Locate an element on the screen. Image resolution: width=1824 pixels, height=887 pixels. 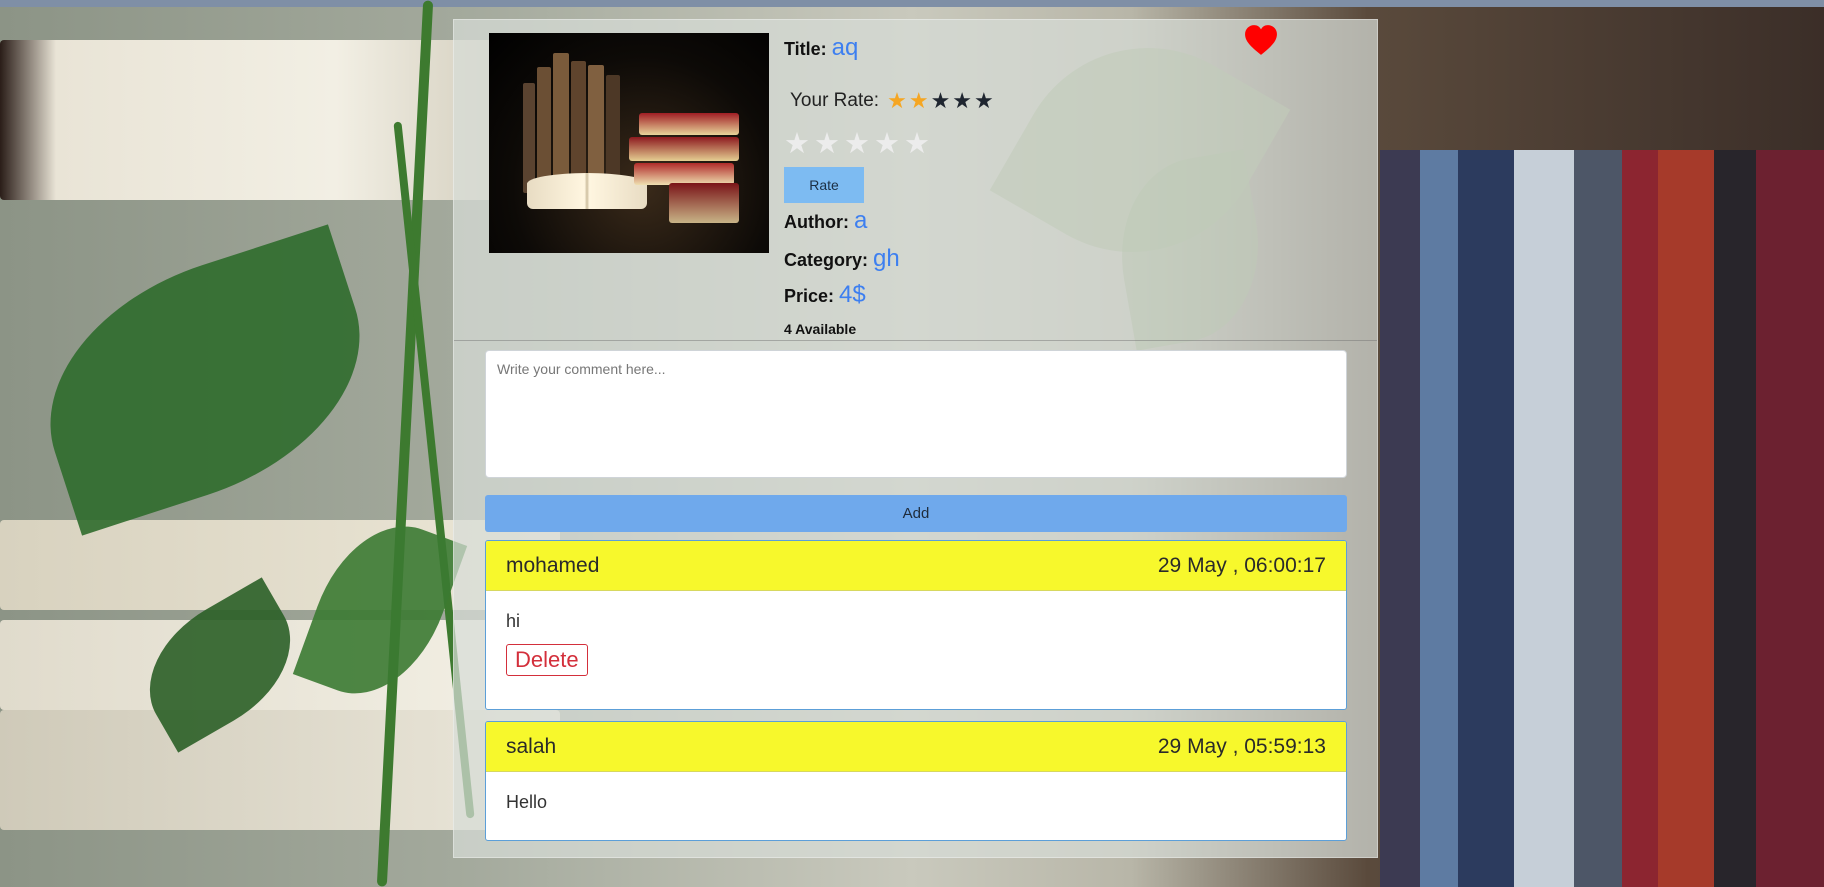
comment-user: salah is located at coordinates (531, 746).